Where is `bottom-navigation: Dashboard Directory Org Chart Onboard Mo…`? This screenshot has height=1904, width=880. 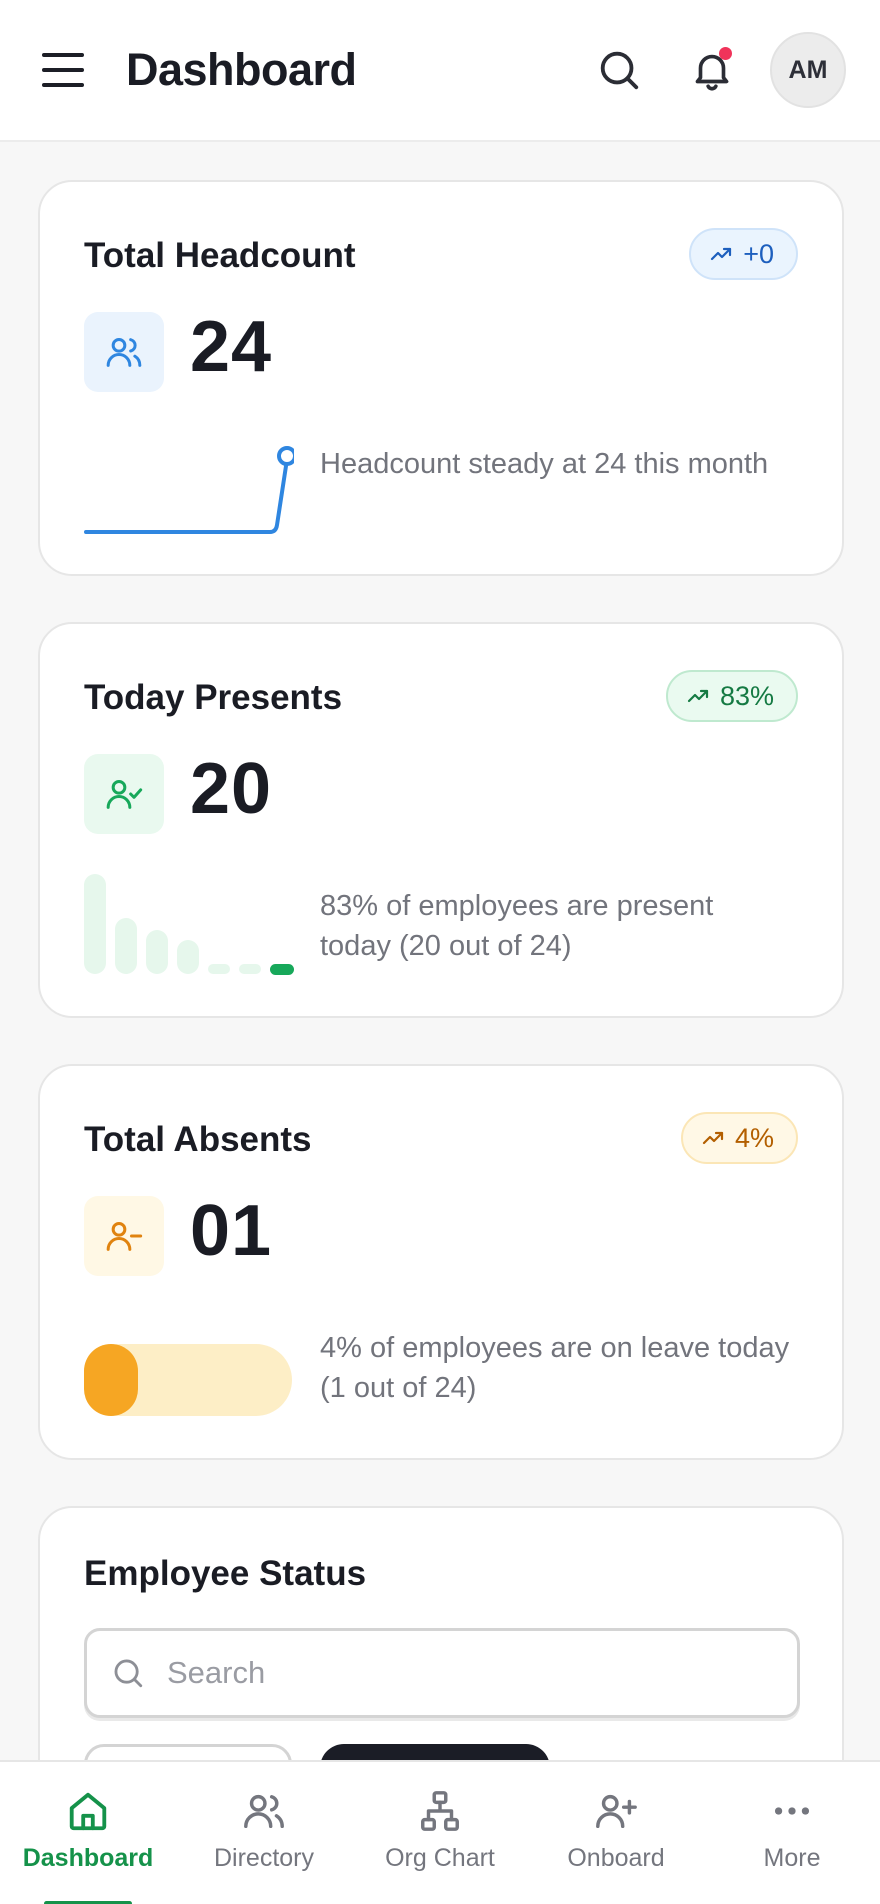 bottom-navigation: Dashboard Directory Org Chart Onboard Mo… is located at coordinates (440, 1832).